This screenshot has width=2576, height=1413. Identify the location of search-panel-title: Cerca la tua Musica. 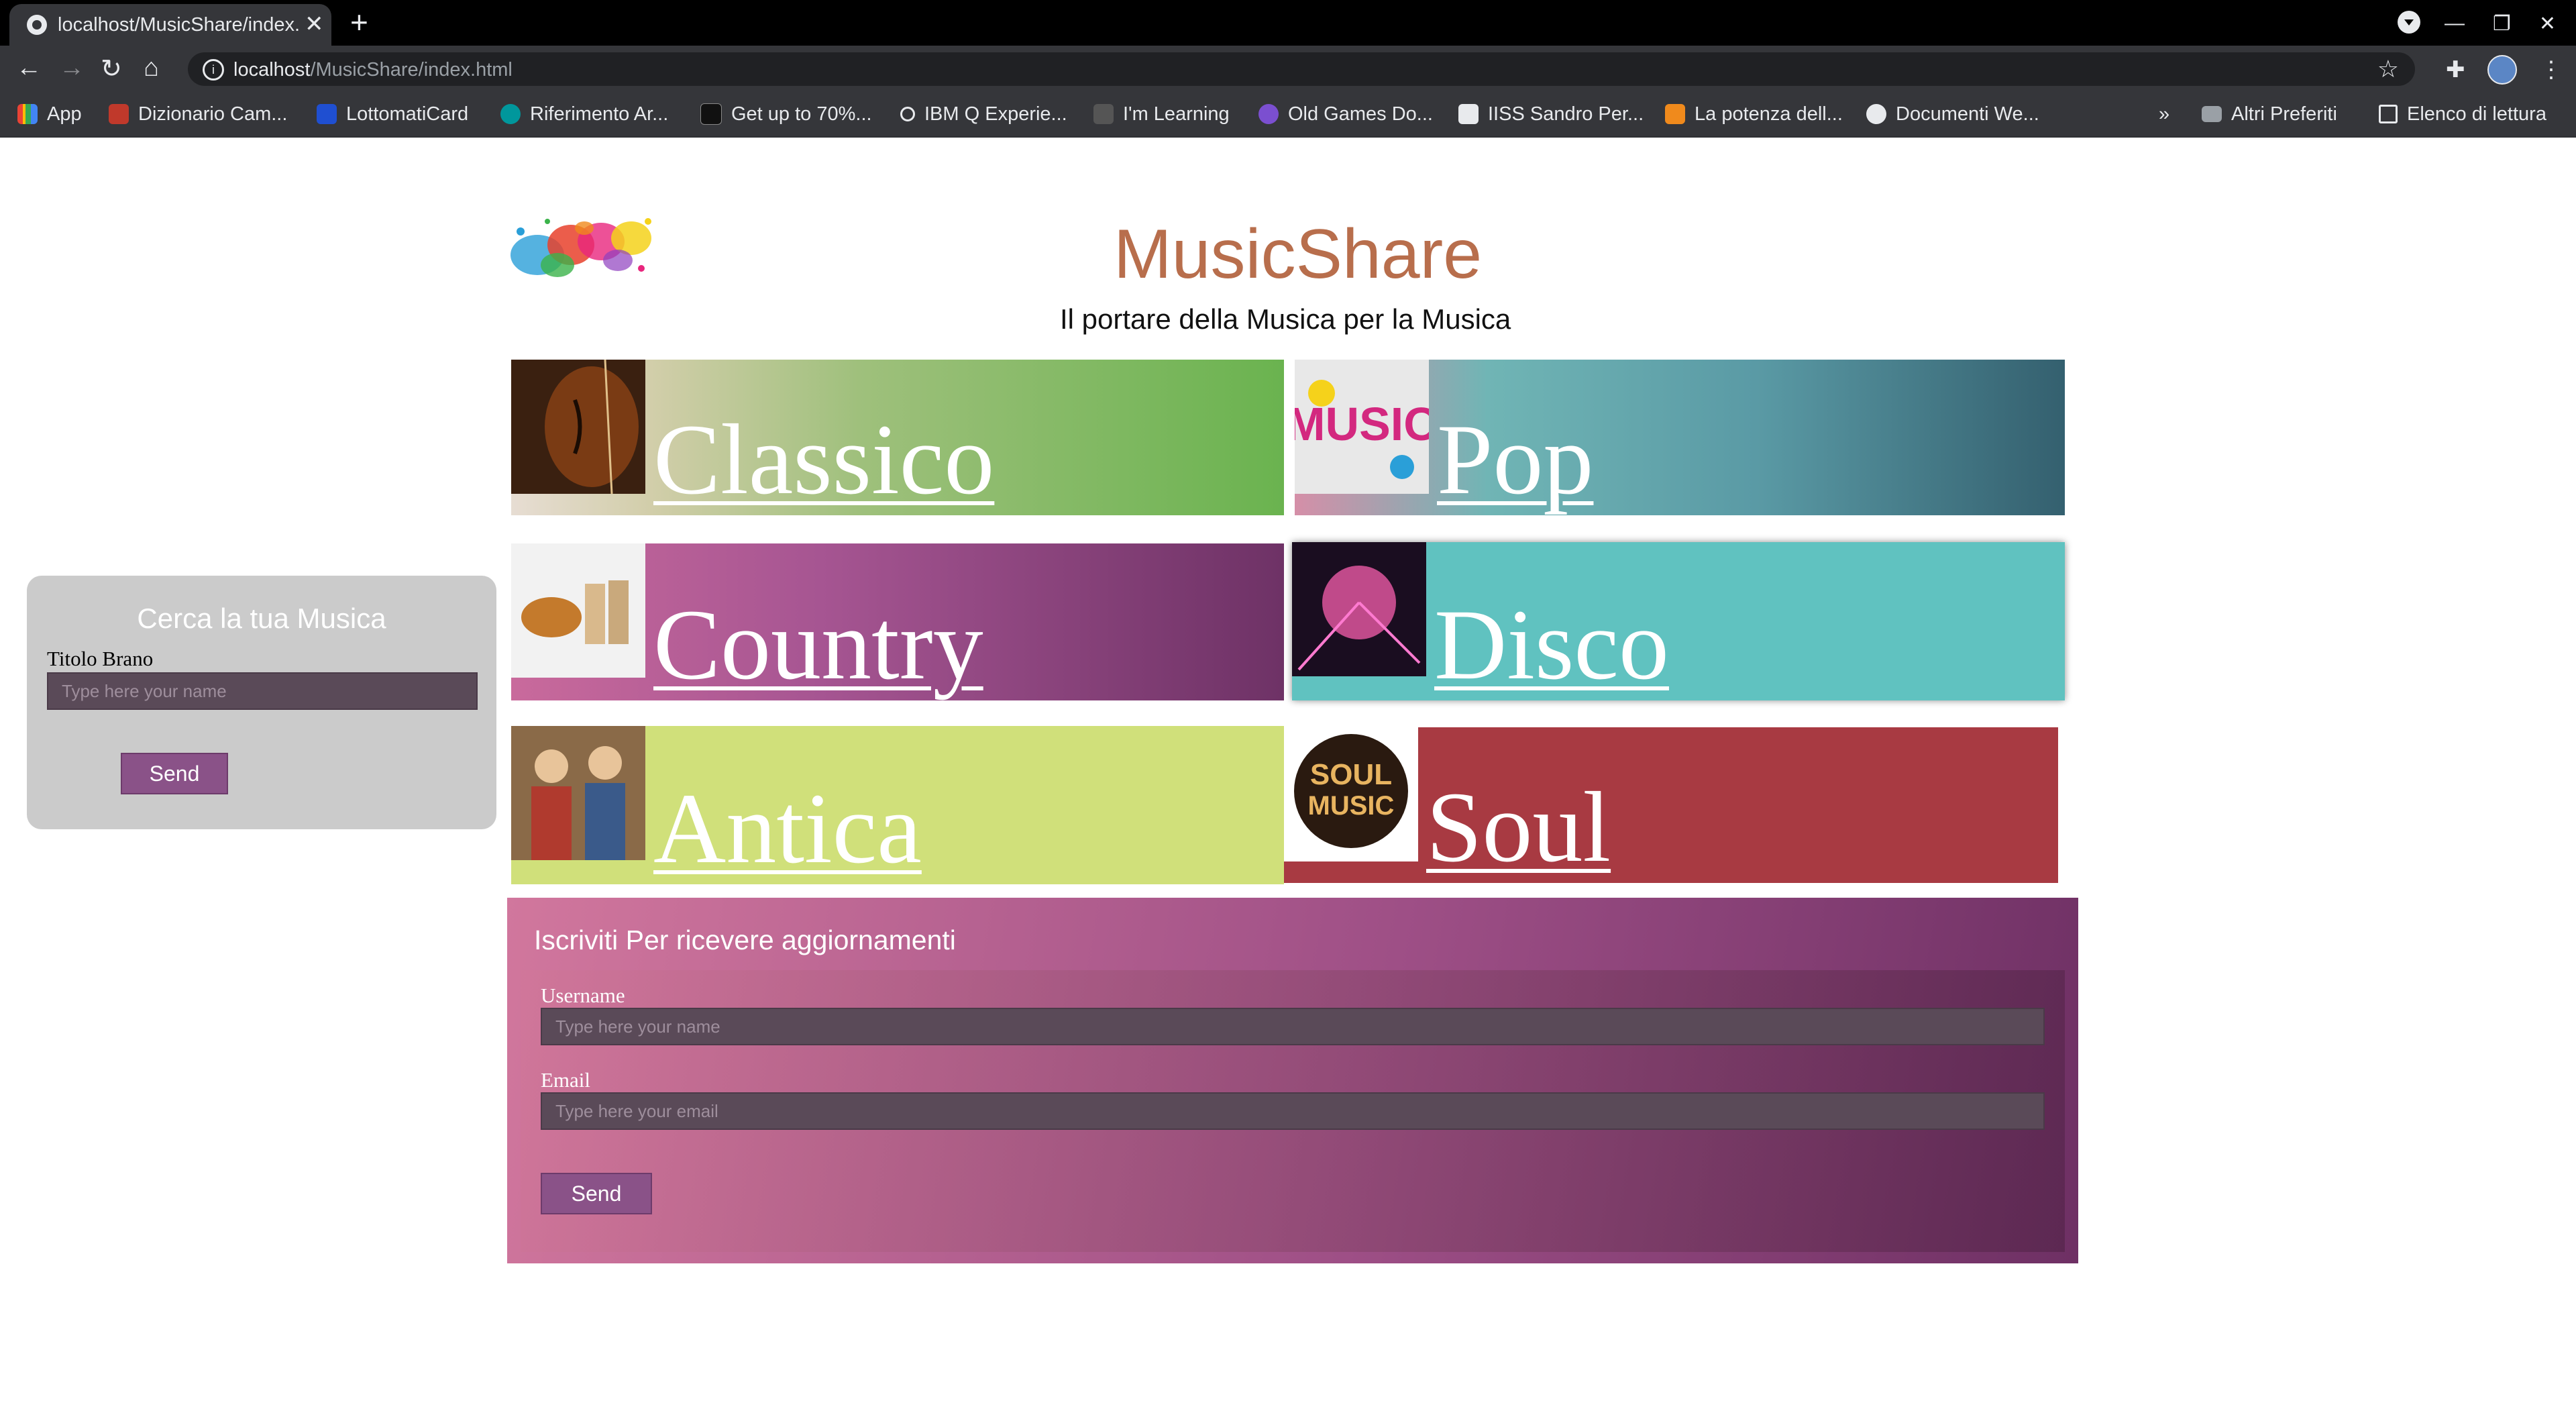
(261, 618).